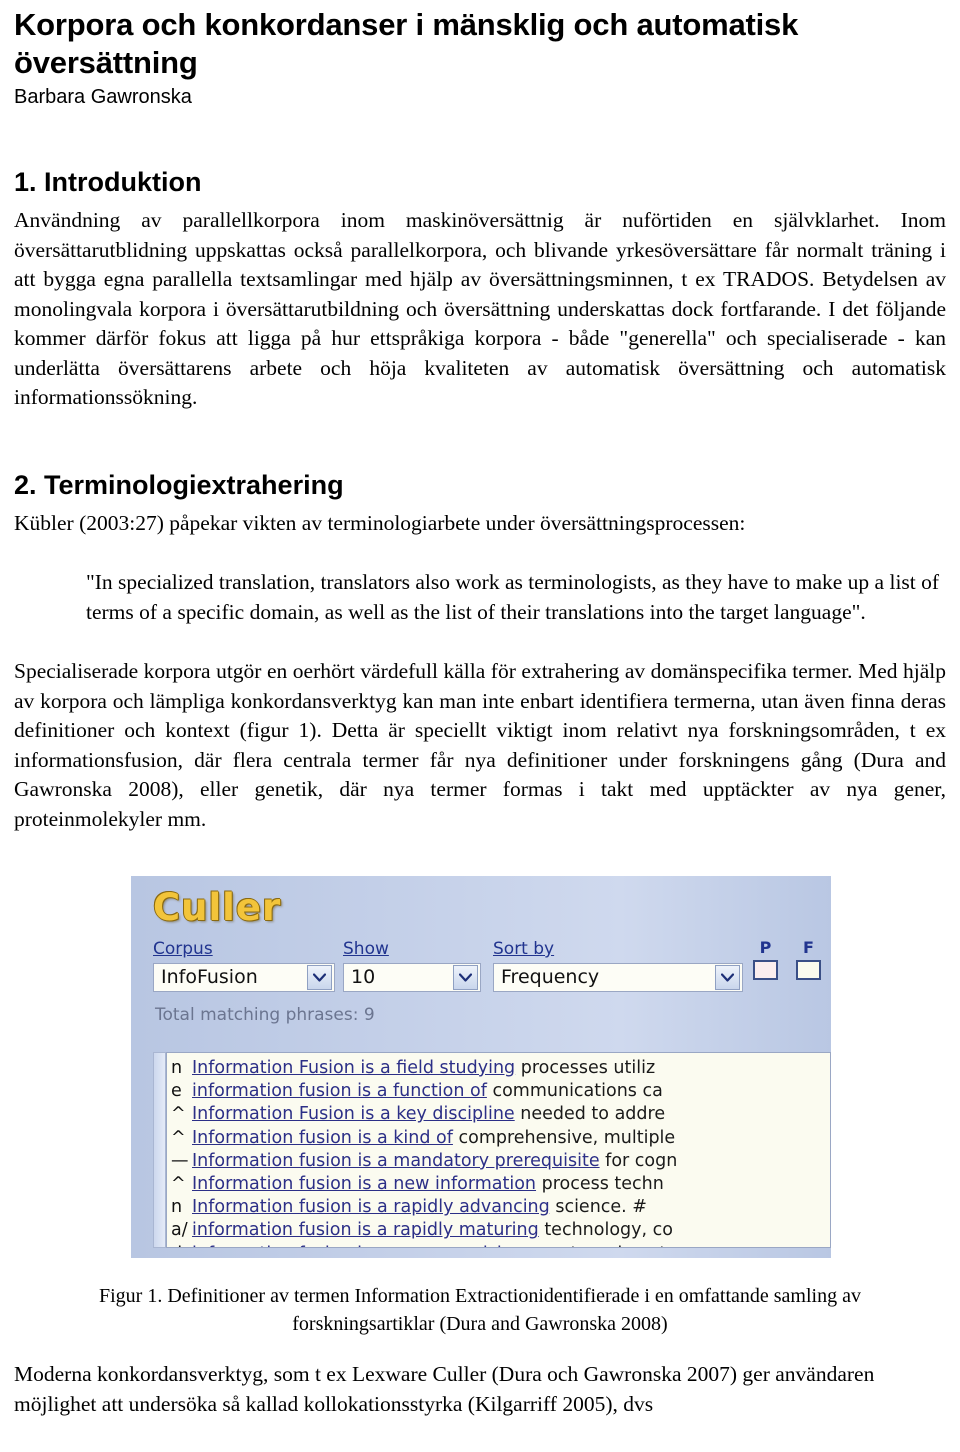 Image resolution: width=960 pixels, height=1452 pixels. What do you see at coordinates (339, 1091) in the screenshot?
I see `concordance-match: information fusion is a function of` at bounding box center [339, 1091].